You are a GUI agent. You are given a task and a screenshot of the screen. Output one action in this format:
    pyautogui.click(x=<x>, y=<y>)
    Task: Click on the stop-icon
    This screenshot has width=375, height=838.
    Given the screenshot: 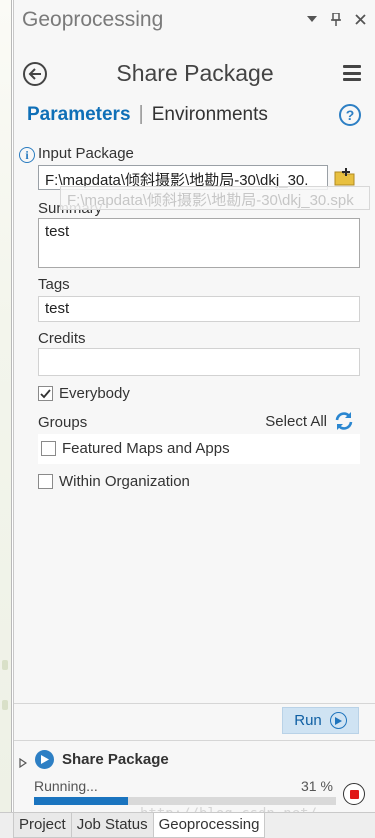 What is the action you would take?
    pyautogui.click(x=354, y=794)
    